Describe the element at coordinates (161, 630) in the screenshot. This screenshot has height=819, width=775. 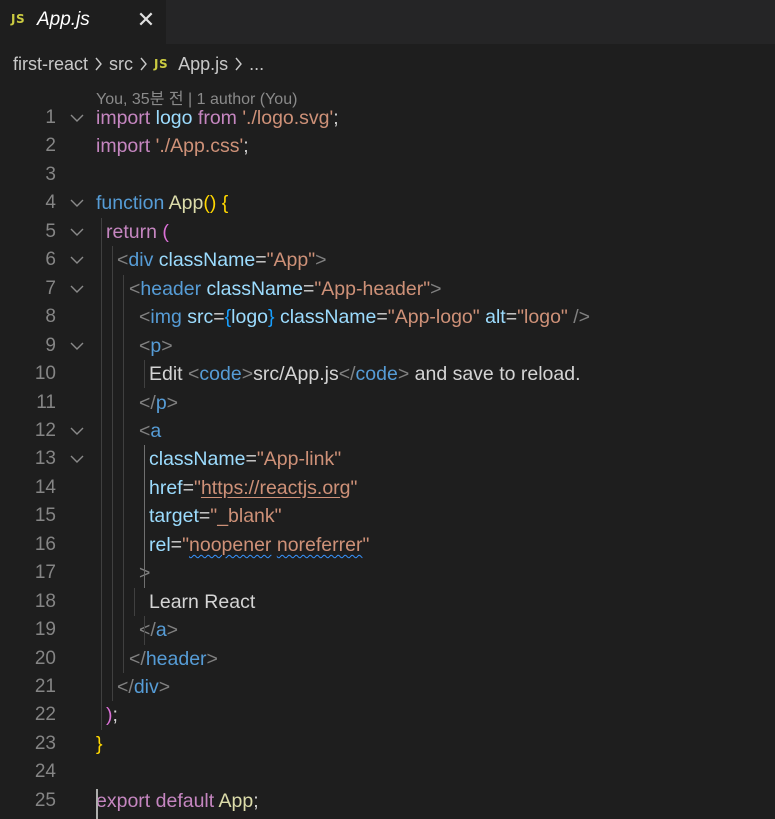
I see `code-token: a` at that location.